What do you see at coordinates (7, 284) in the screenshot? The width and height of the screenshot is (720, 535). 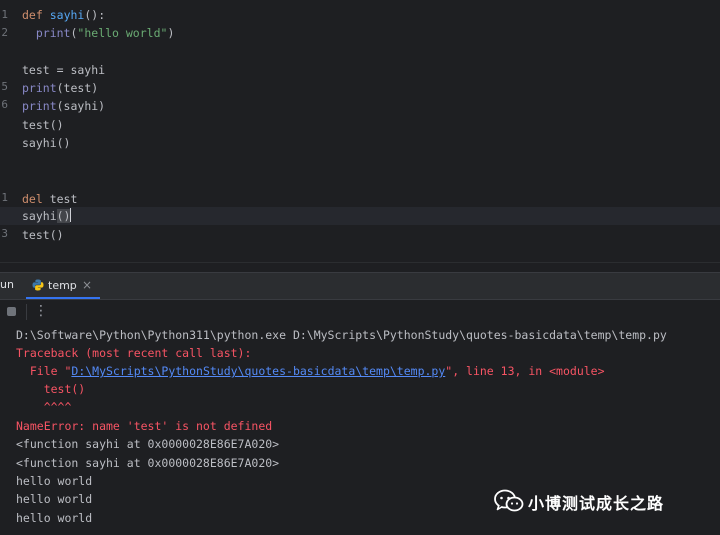 I see `run-panel-title: un` at bounding box center [7, 284].